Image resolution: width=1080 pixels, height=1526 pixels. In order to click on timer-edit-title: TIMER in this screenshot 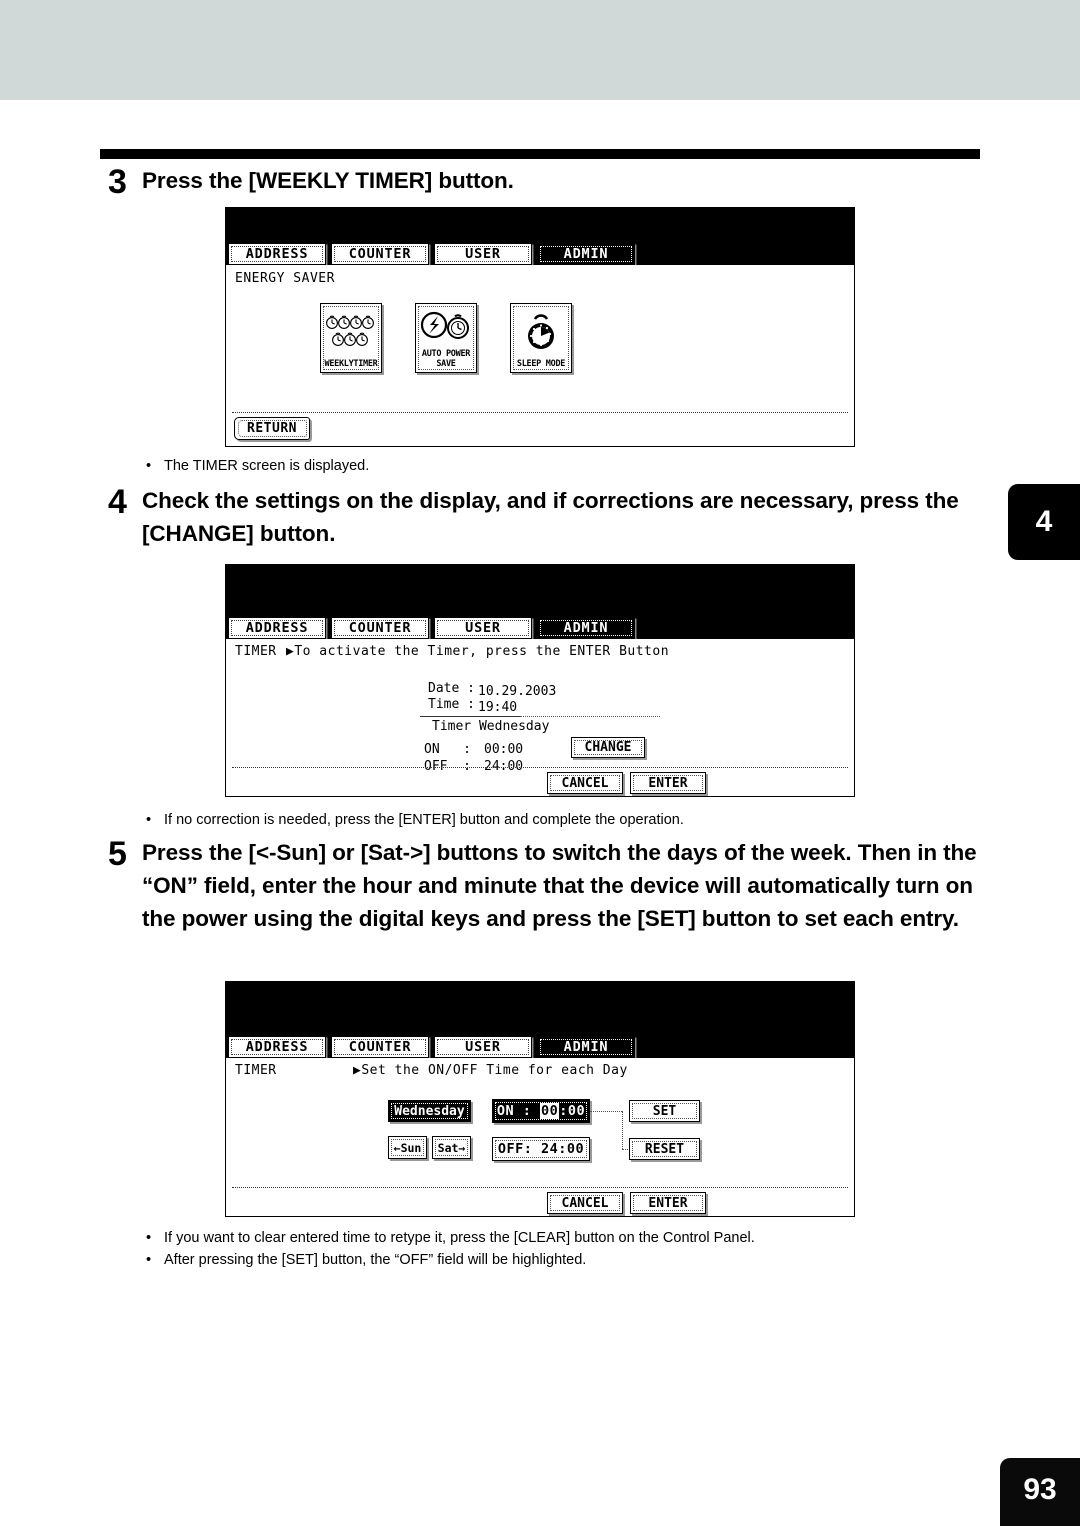, I will do `click(256, 1070)`.